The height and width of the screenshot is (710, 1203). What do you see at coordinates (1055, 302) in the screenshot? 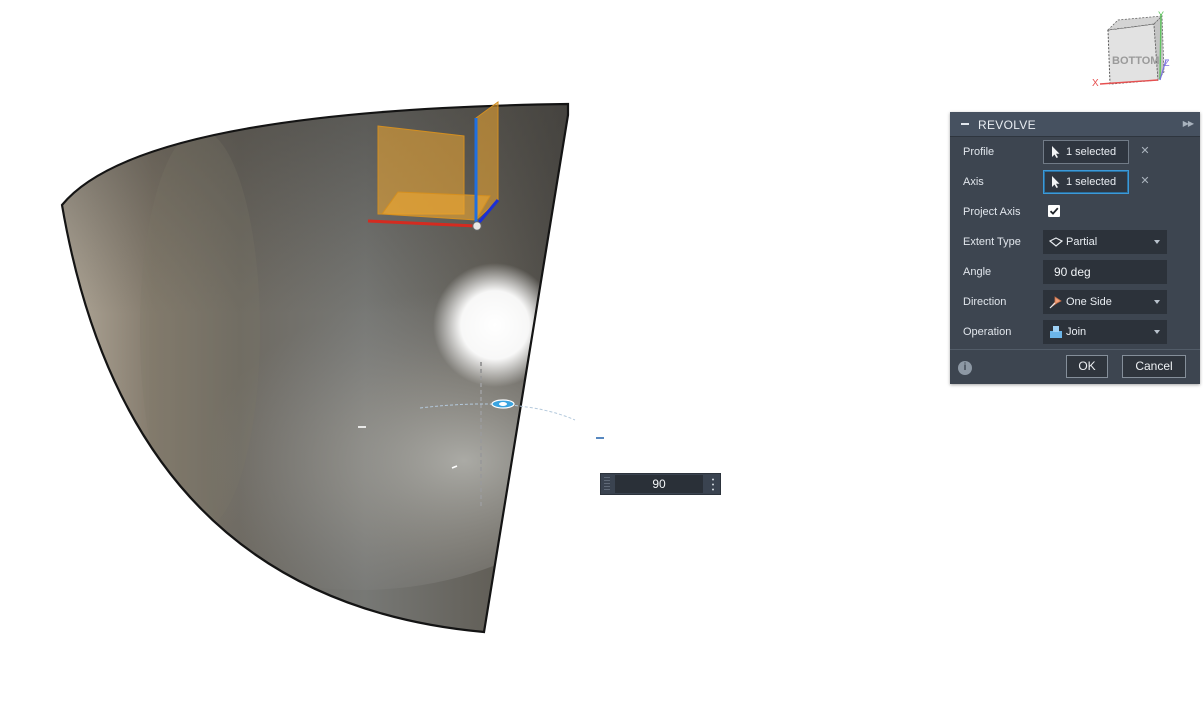
I see `one-side-direction-icon` at bounding box center [1055, 302].